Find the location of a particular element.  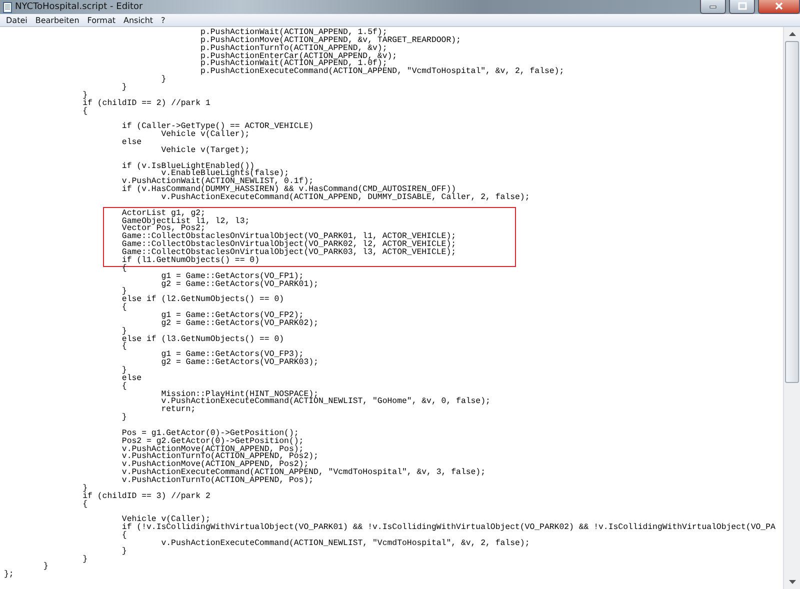

vertical-scrollbar is located at coordinates (791, 308).